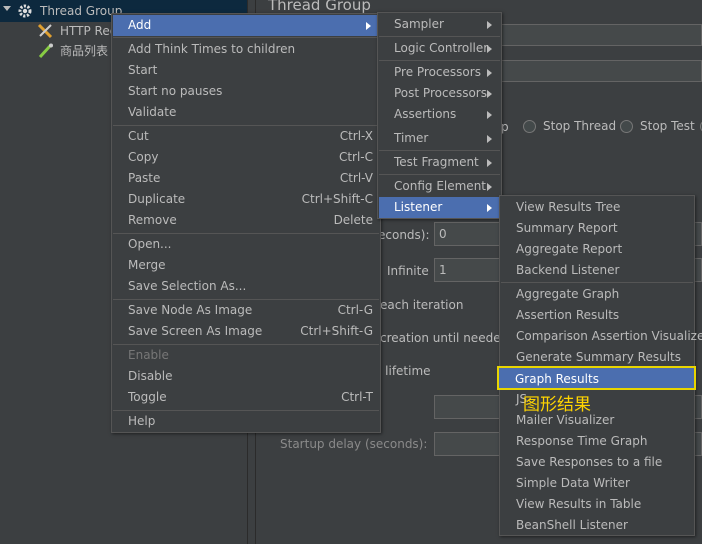 The height and width of the screenshot is (544, 702). I want to click on menu-item-validate: Validate, so click(246, 112).